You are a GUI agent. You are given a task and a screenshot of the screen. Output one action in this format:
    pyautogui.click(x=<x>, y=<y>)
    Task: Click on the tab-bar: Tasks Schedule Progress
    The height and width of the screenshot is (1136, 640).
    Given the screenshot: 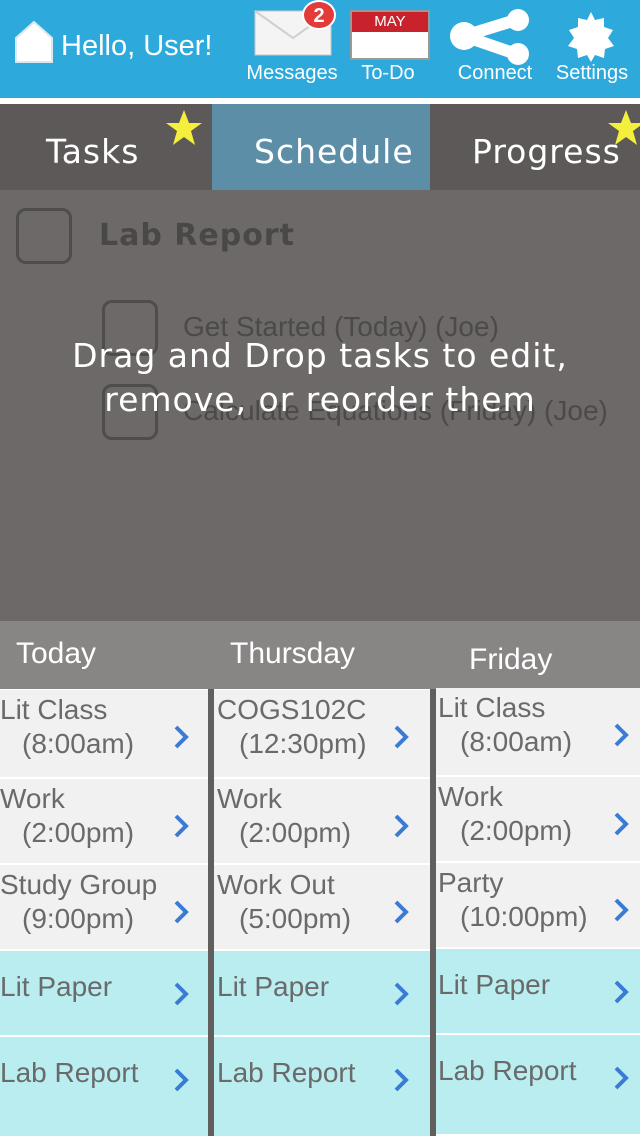 What is the action you would take?
    pyautogui.click(x=320, y=147)
    